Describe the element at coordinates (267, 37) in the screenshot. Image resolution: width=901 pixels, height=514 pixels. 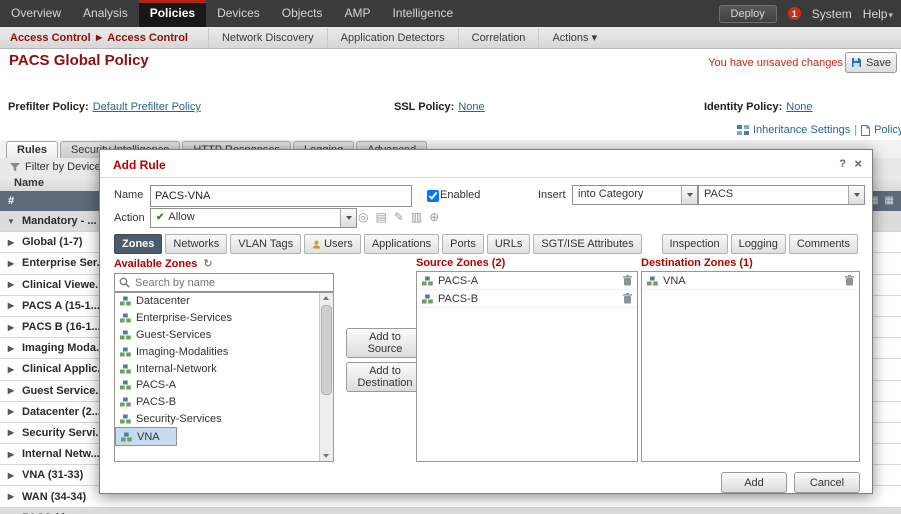
I see `subnav-network-discovery: Network Discovery` at that location.